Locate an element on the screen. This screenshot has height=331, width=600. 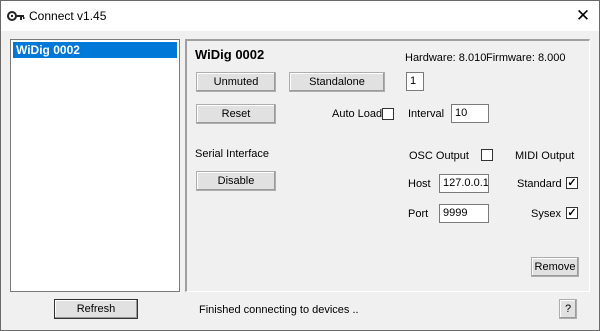
standalone-button: Standalone is located at coordinates (337, 82).